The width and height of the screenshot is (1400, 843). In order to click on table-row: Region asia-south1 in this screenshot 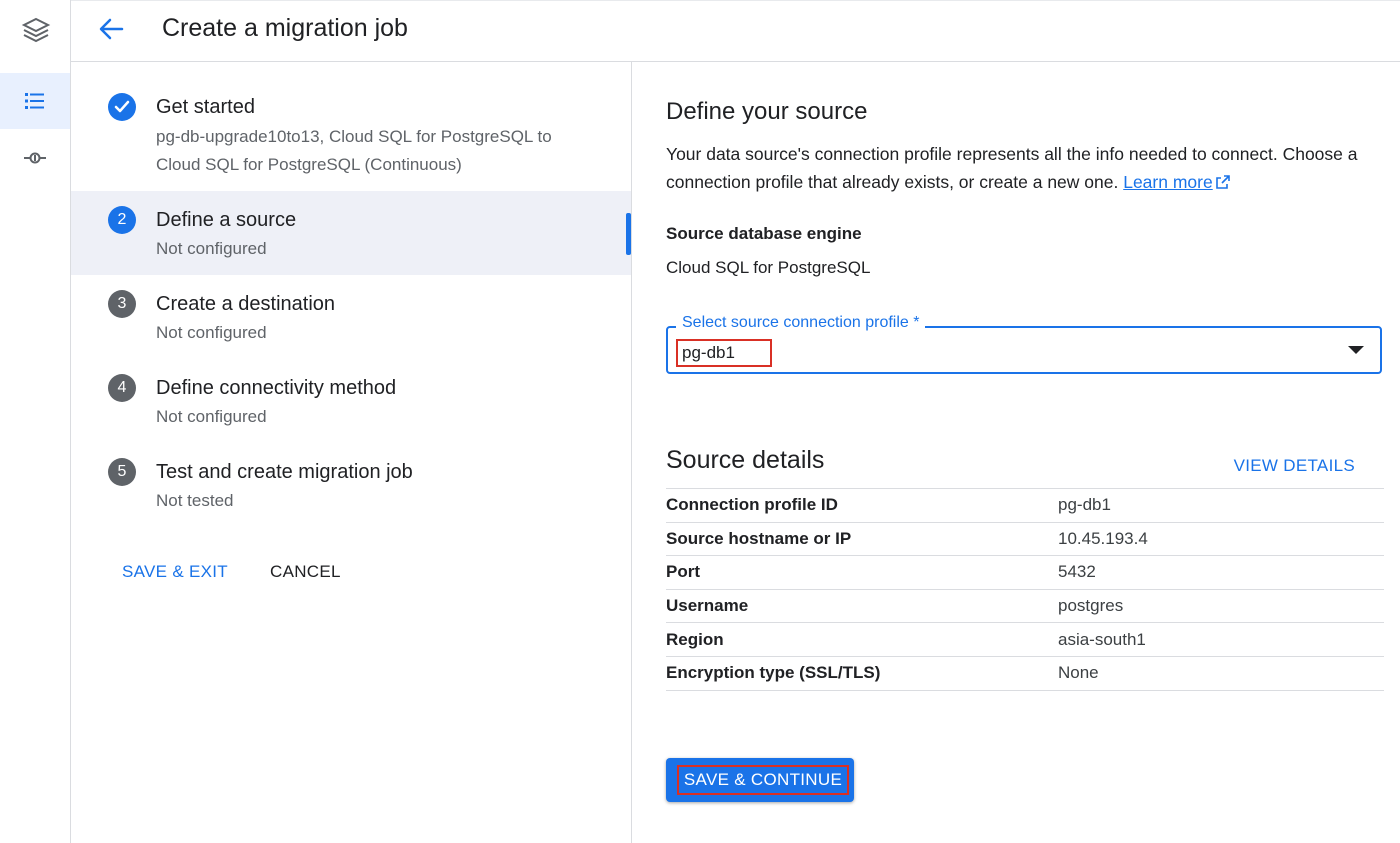, I will do `click(1025, 639)`.